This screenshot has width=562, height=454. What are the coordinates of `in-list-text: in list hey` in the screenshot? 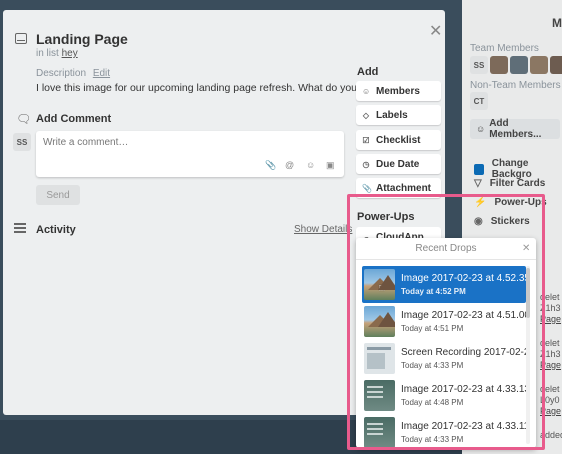 It's located at (57, 53).